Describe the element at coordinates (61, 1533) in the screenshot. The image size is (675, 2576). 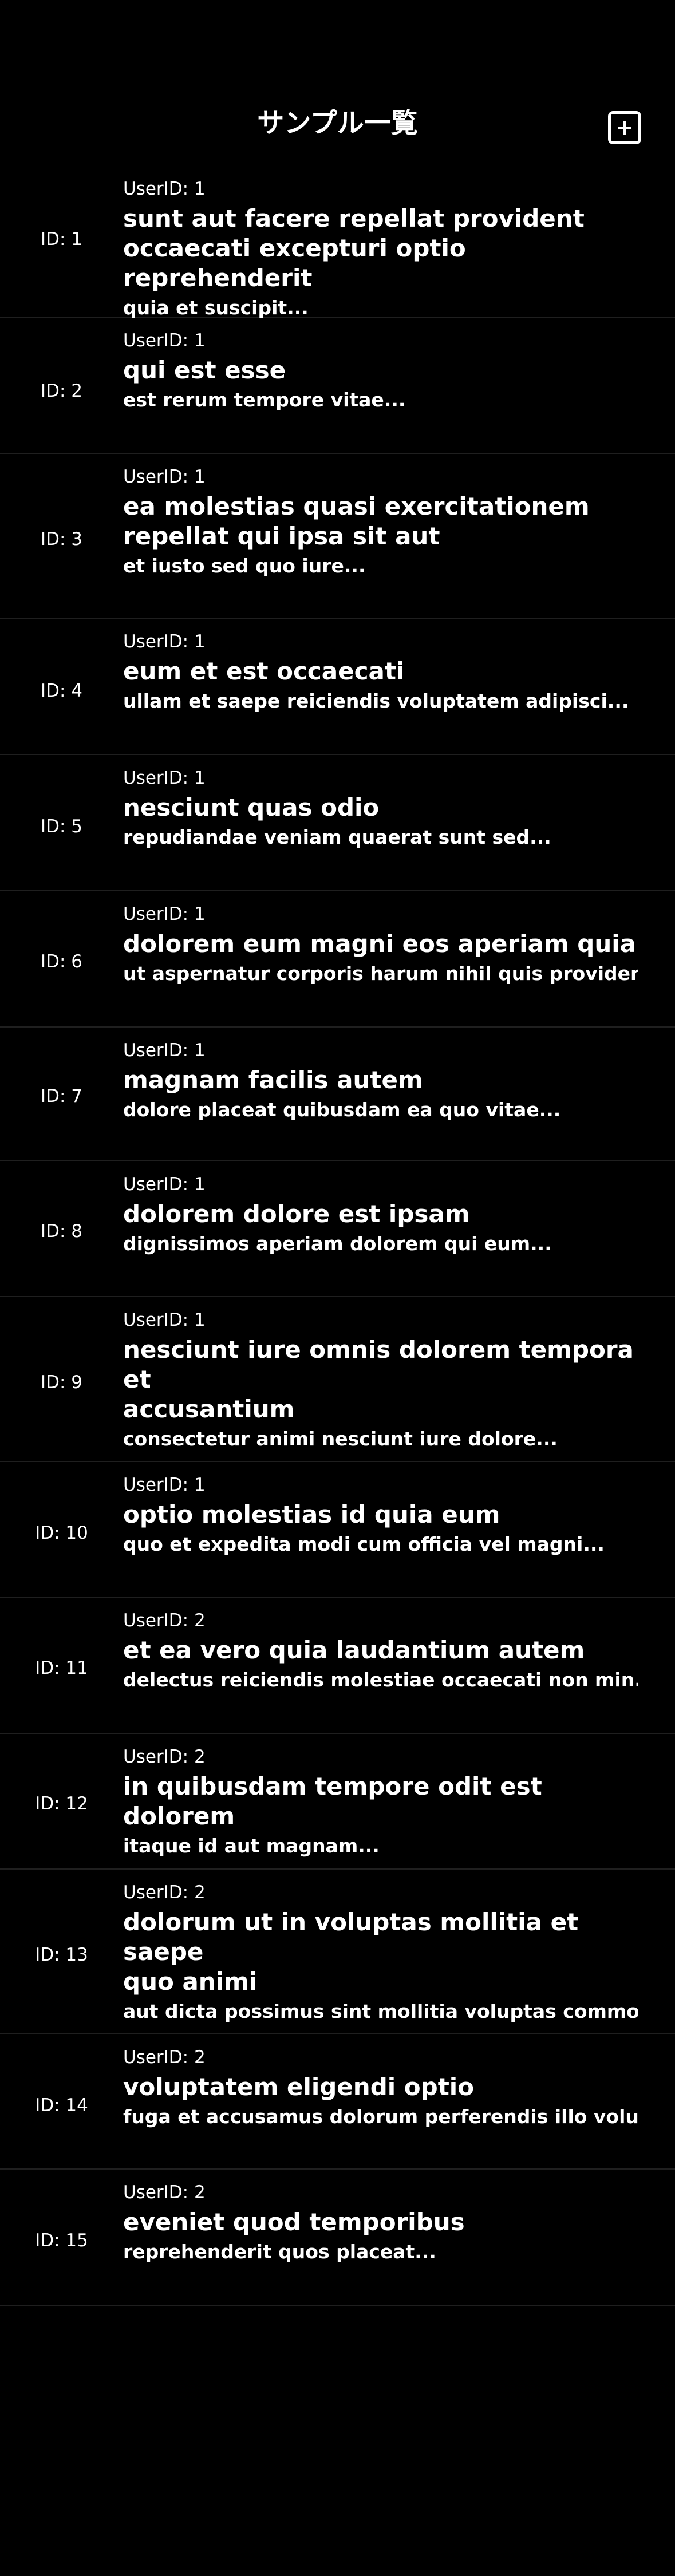
I see `post-id-label: ID: 10` at that location.